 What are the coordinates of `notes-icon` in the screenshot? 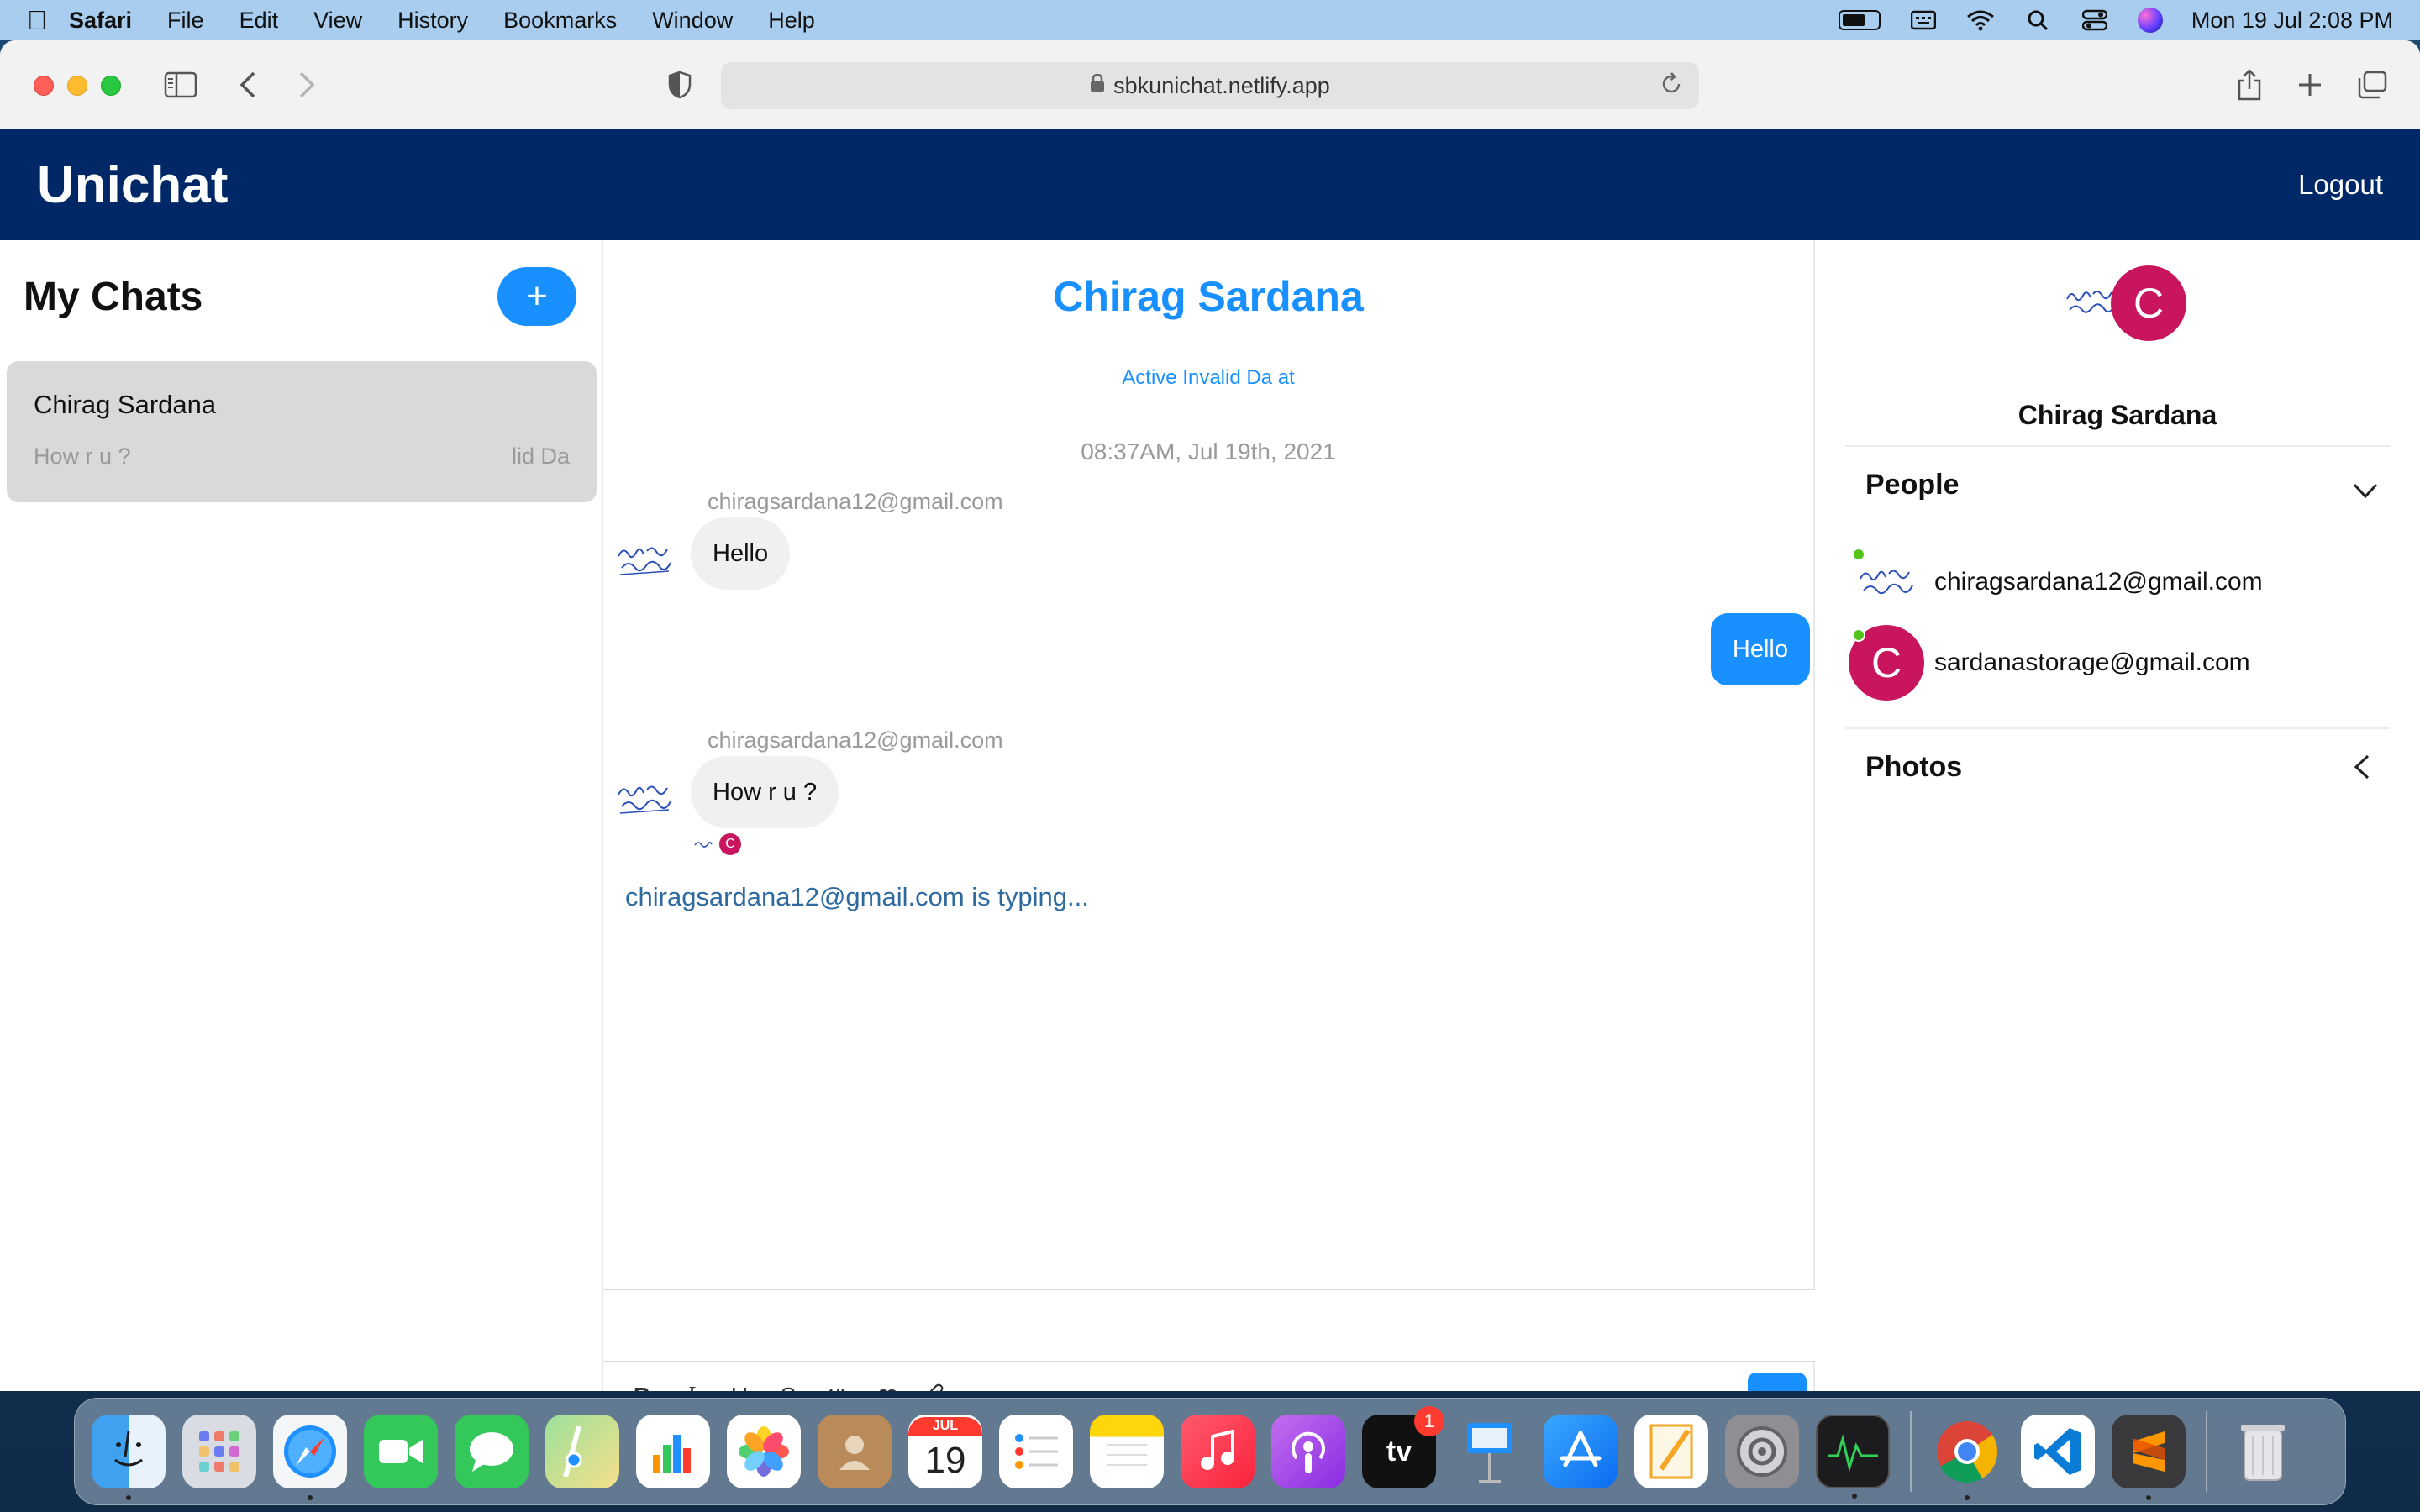 It's located at (1127, 1451).